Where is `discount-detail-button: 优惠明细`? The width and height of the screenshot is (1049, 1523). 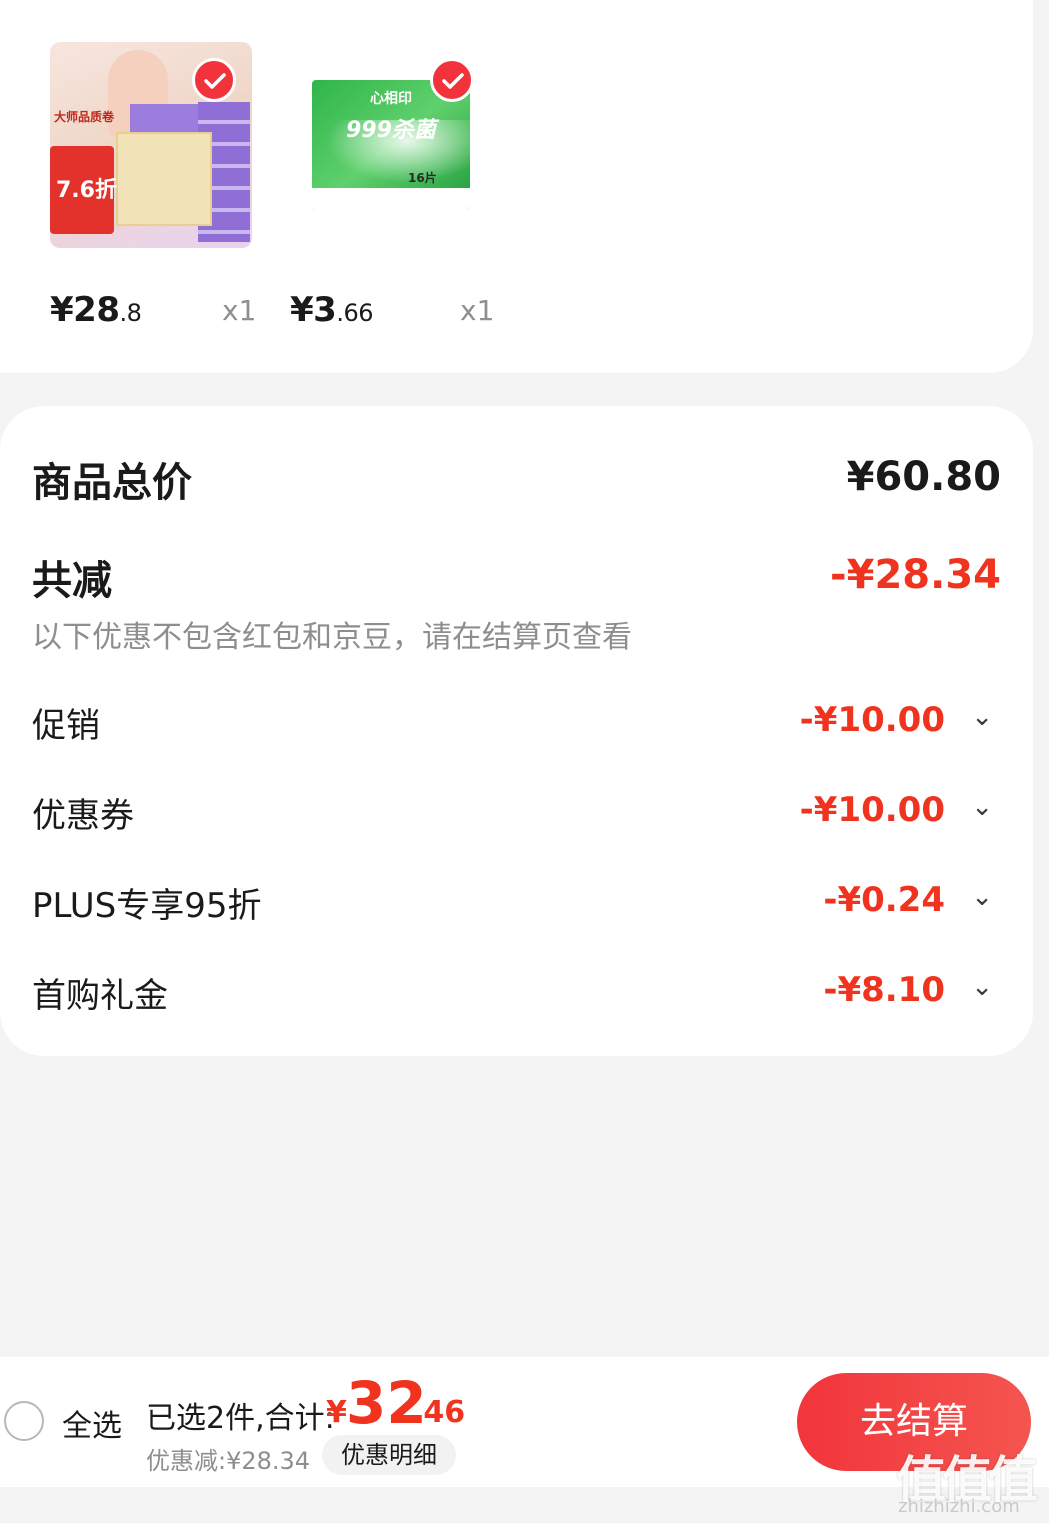
discount-detail-button: 优惠明细 is located at coordinates (389, 1455).